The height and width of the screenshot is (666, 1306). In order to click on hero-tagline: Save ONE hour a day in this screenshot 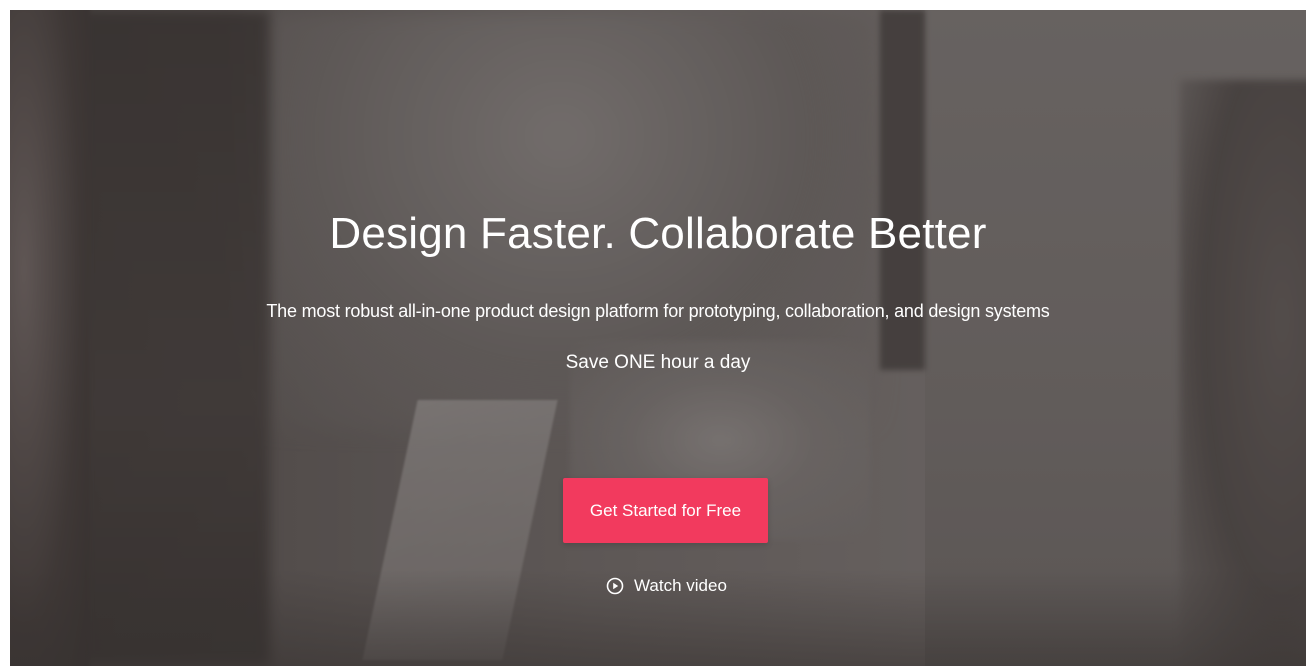, I will do `click(658, 362)`.